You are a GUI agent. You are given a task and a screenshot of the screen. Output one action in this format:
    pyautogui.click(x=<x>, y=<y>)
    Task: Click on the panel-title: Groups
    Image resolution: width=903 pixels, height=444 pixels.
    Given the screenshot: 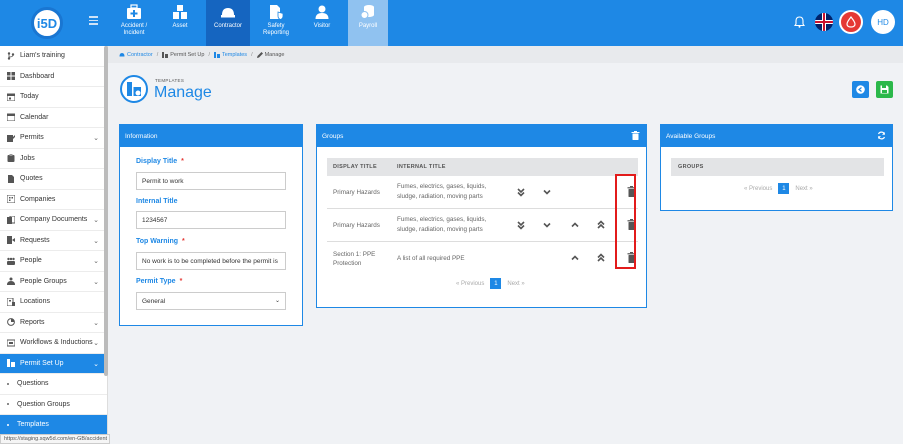 What is the action you would take?
    pyautogui.click(x=333, y=136)
    